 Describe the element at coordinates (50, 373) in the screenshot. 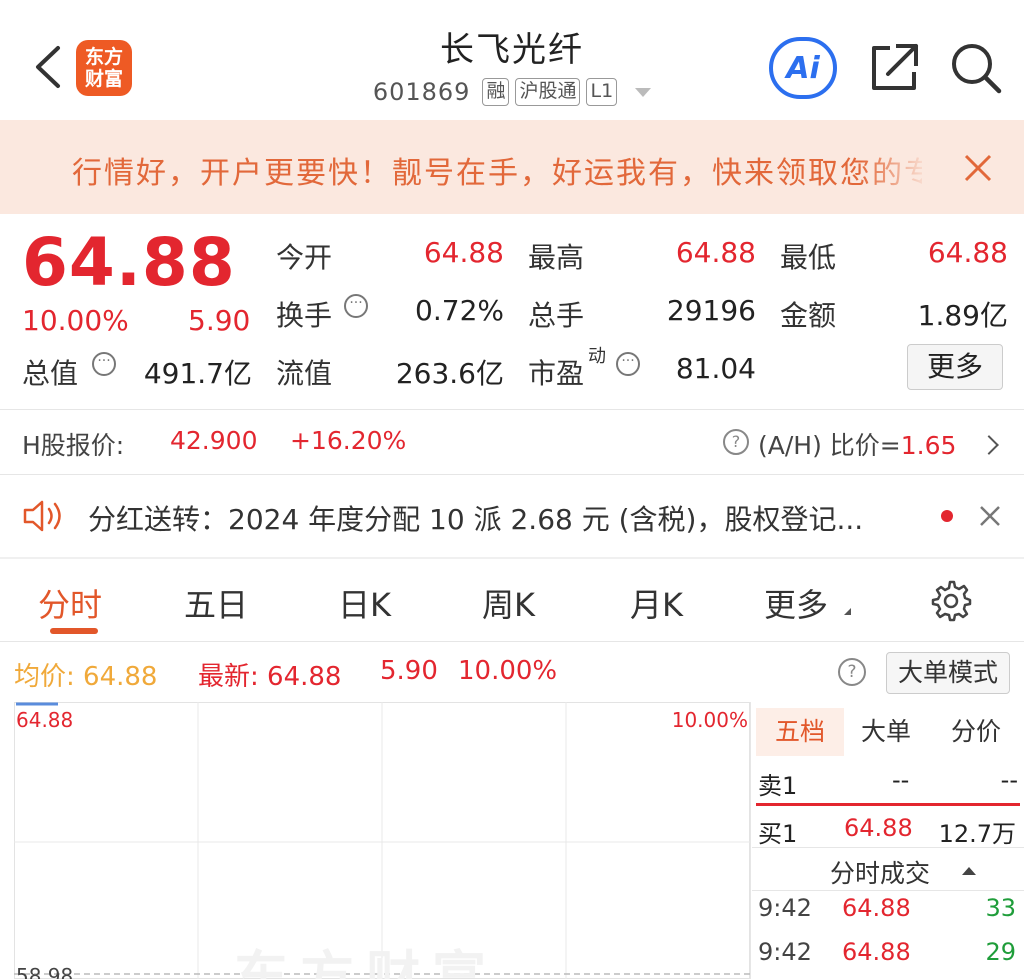

I see `total-cap-label: 总值` at that location.